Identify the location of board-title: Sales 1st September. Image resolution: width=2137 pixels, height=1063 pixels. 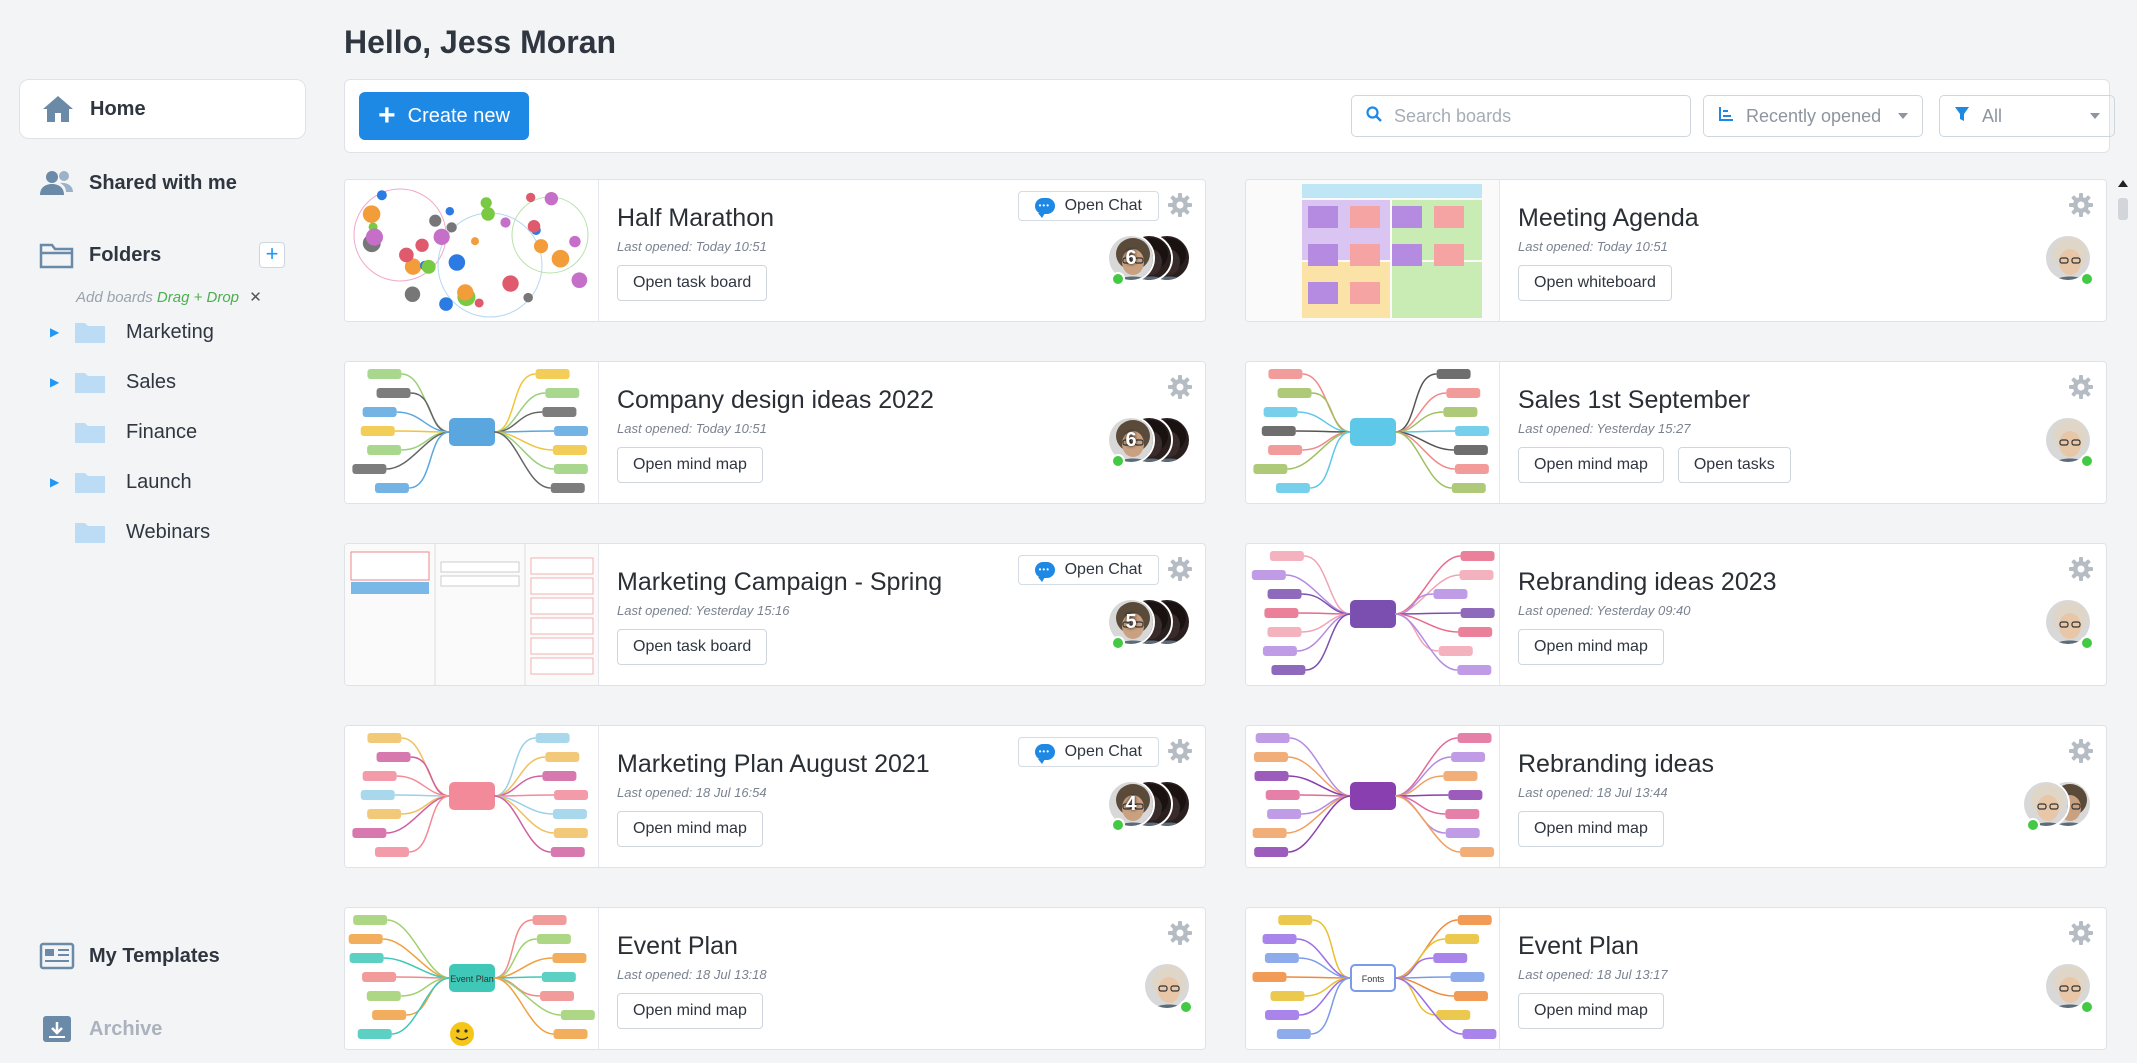
(1634, 400).